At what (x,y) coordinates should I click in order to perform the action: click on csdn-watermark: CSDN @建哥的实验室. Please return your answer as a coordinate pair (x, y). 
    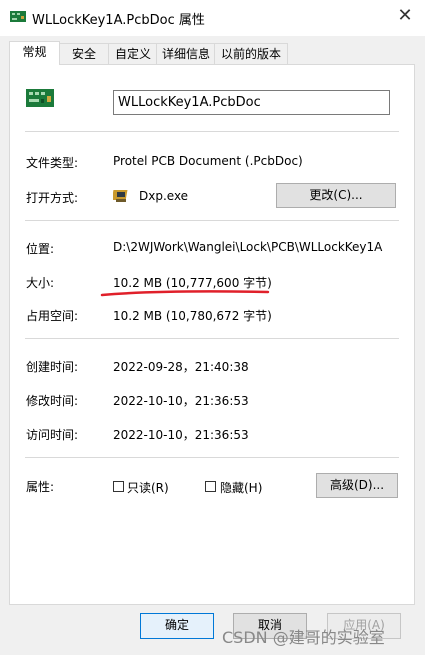
    Looking at the image, I should click on (303, 637).